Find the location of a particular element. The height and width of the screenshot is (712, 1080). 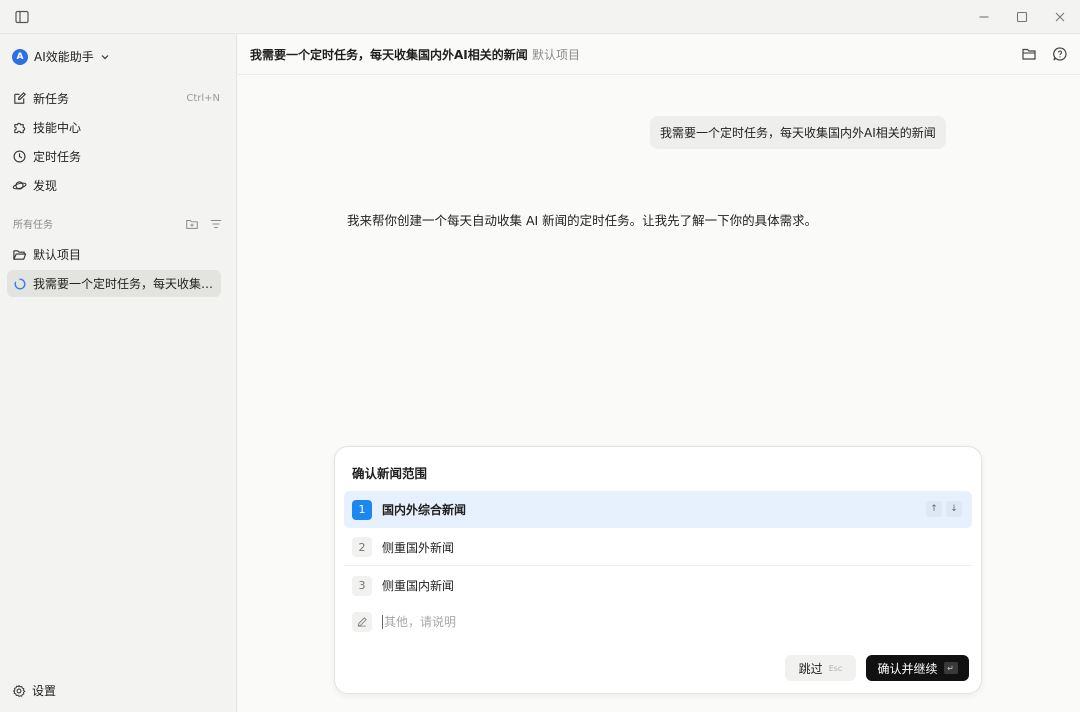

other-option-input is located at coordinates (532, 622).